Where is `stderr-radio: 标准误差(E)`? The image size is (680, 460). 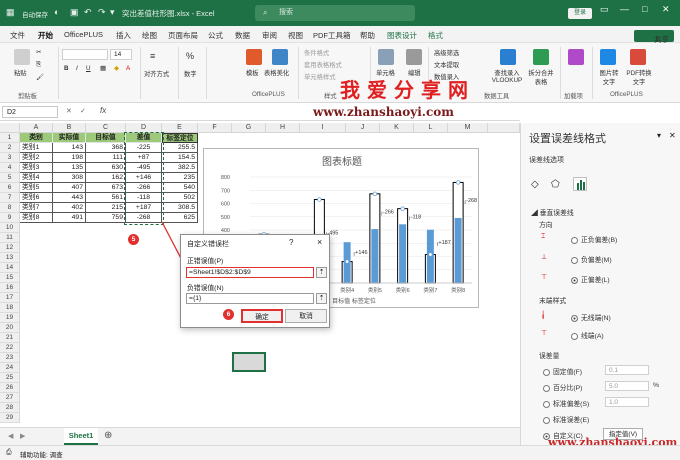 stderr-radio: 标准误差(E) is located at coordinates (566, 419).